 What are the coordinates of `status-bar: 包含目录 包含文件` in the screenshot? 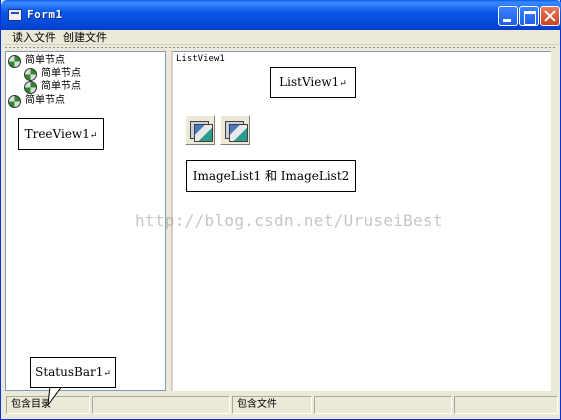 It's located at (281, 405).